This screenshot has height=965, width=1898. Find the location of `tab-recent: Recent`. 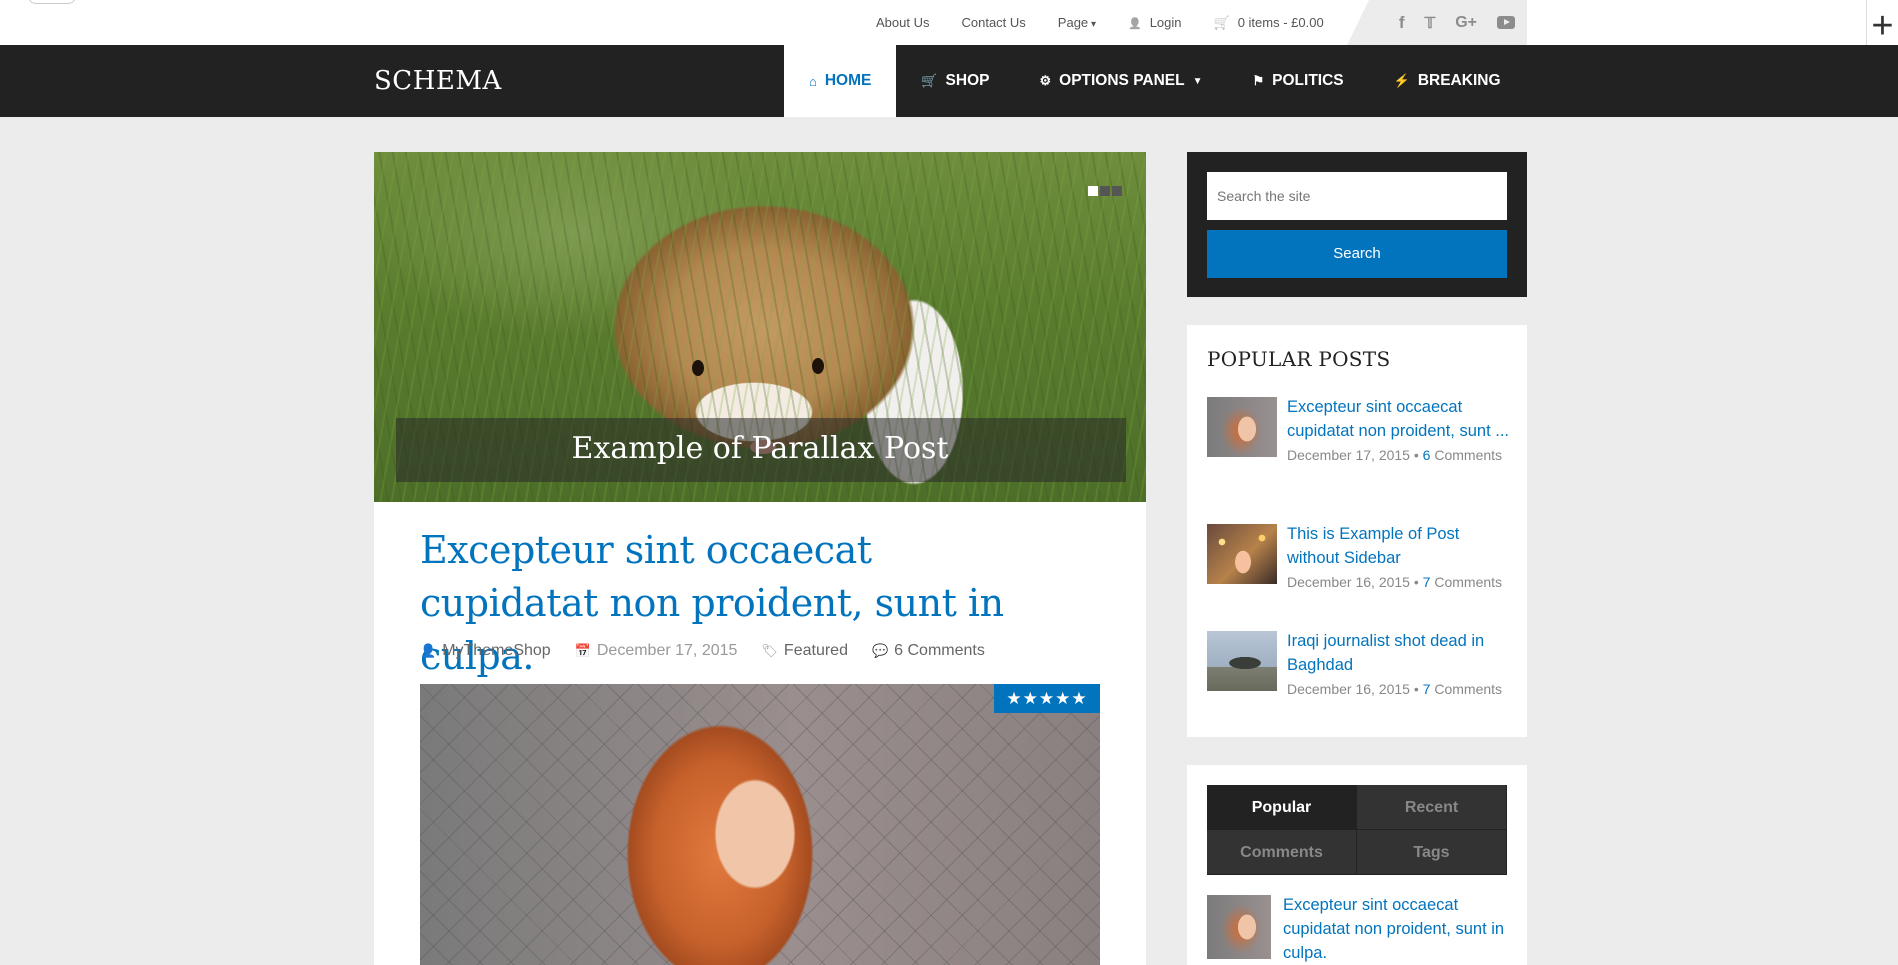

tab-recent: Recent is located at coordinates (1432, 807).